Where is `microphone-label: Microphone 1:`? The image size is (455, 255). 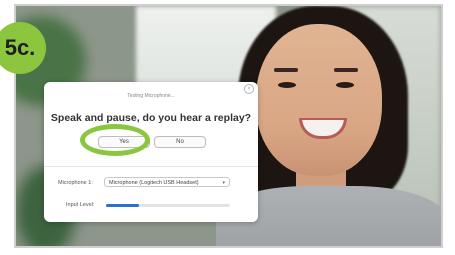 microphone-label: Microphone 1: is located at coordinates (75, 183).